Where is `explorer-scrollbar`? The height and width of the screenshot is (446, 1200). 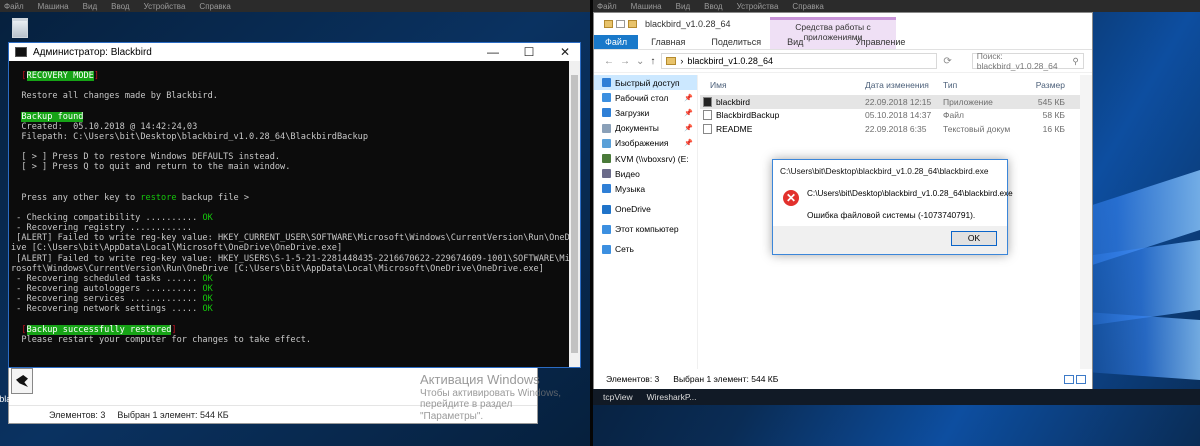
explorer-scrollbar is located at coordinates (1086, 222).